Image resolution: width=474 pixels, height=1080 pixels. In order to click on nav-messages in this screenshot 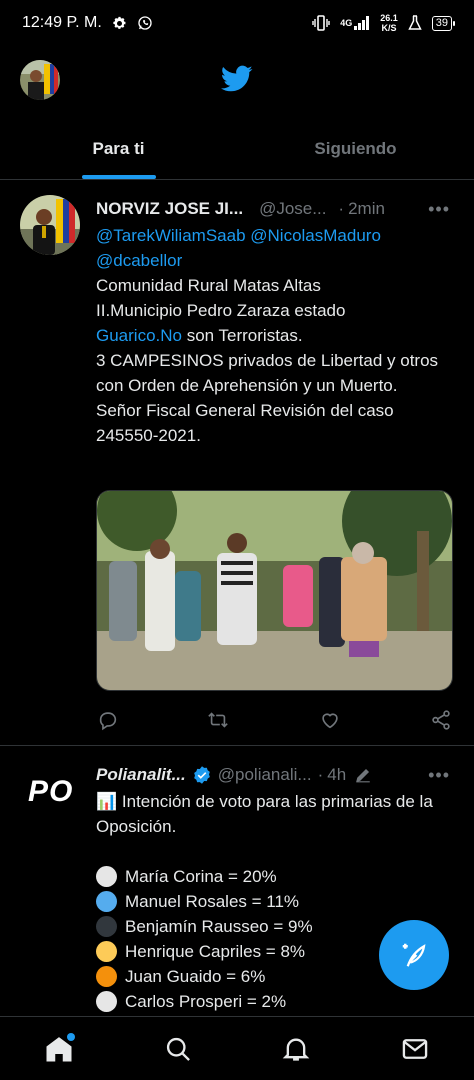, I will do `click(415, 1049)`.